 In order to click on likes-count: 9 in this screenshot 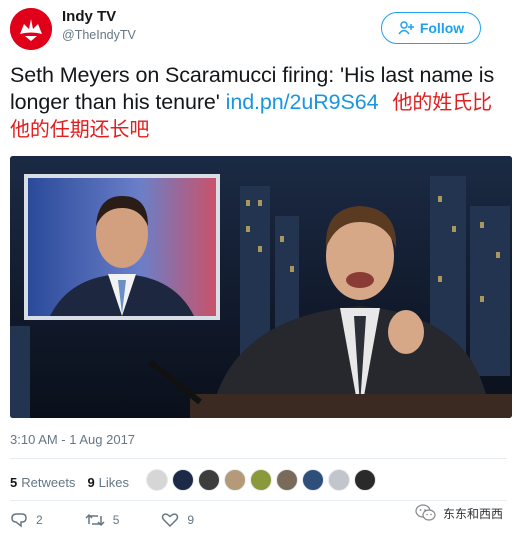, I will do `click(90, 482)`.